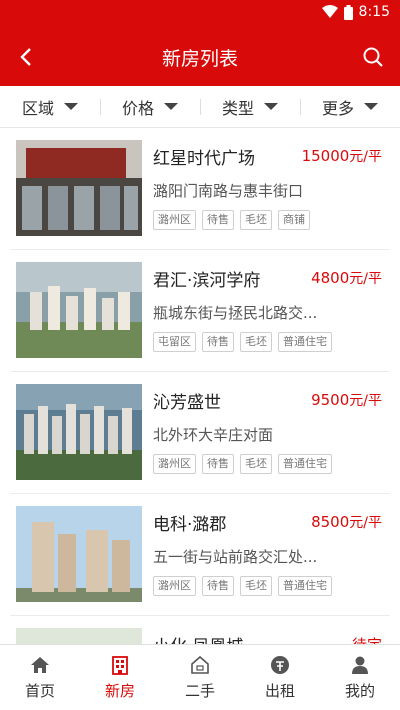 This screenshot has height=710, width=400. I want to click on tag-district: 屯留区, so click(174, 342).